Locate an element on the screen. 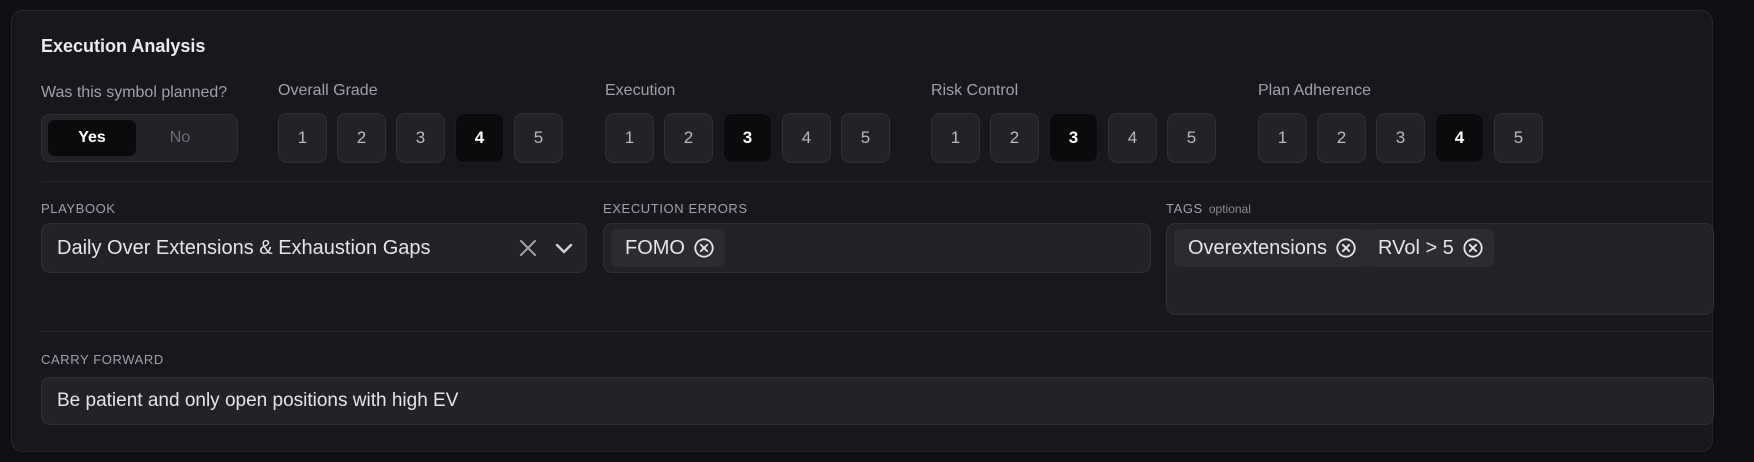 This screenshot has width=1754, height=462. execution-grade-3-button: 3 is located at coordinates (747, 138).